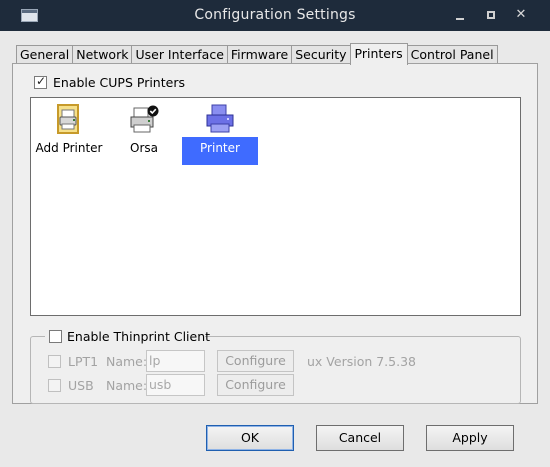 The height and width of the screenshot is (467, 550). I want to click on lpt1-checkbox, so click(54, 361).